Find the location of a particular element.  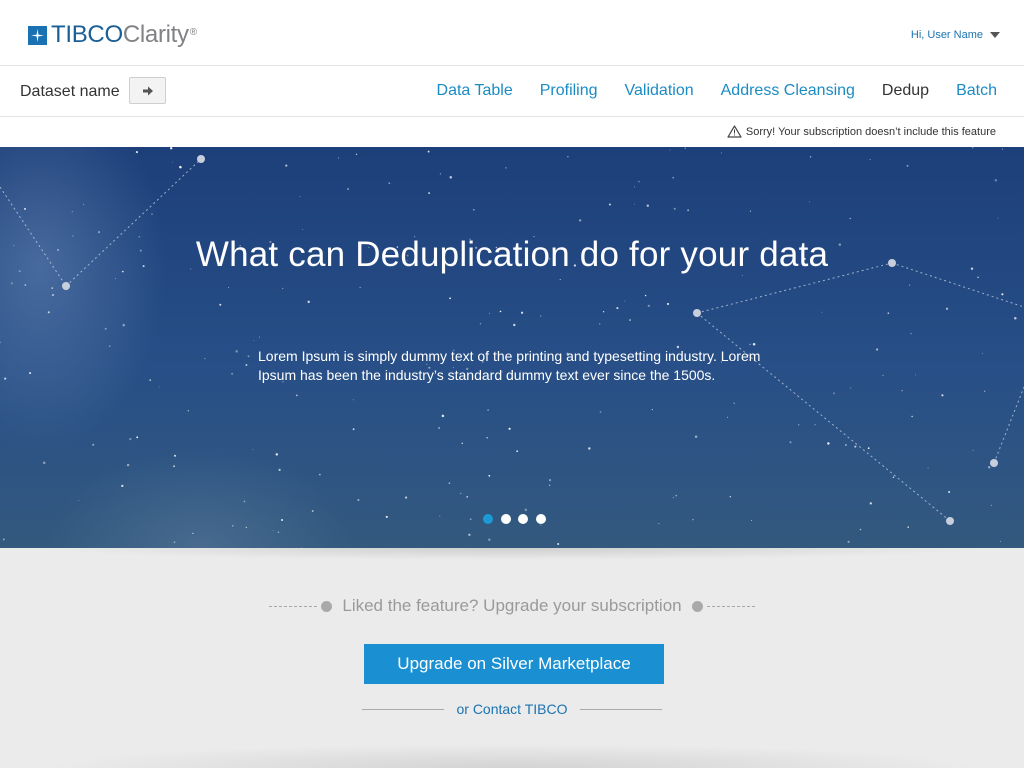

dataset-go-button is located at coordinates (147, 90).